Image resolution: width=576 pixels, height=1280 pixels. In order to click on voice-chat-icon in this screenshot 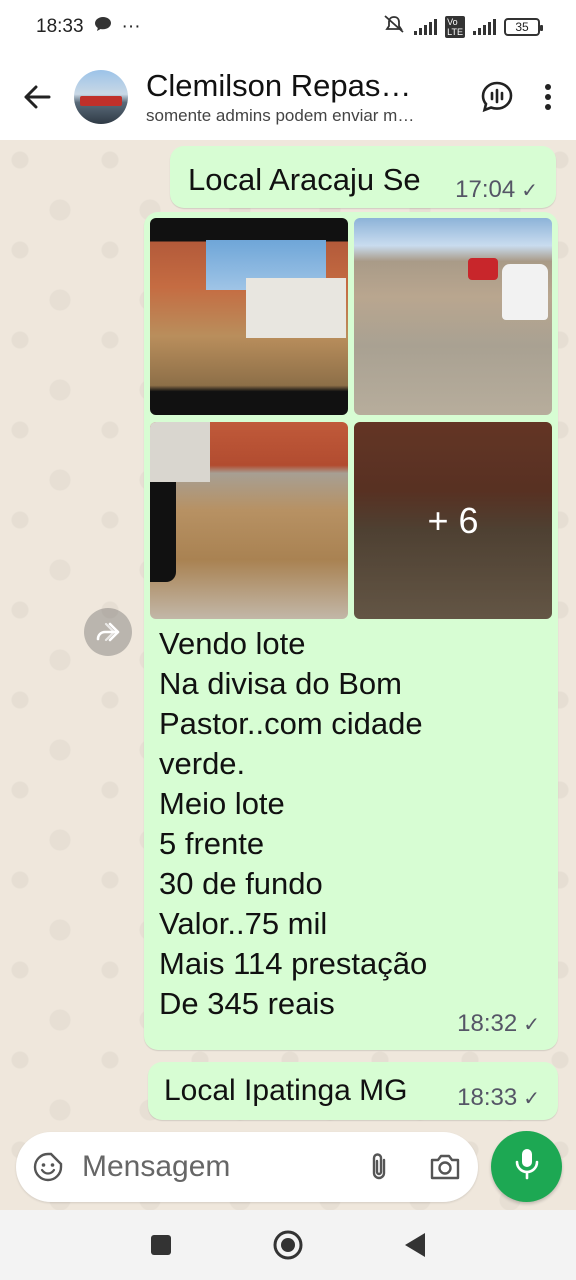, I will do `click(497, 97)`.